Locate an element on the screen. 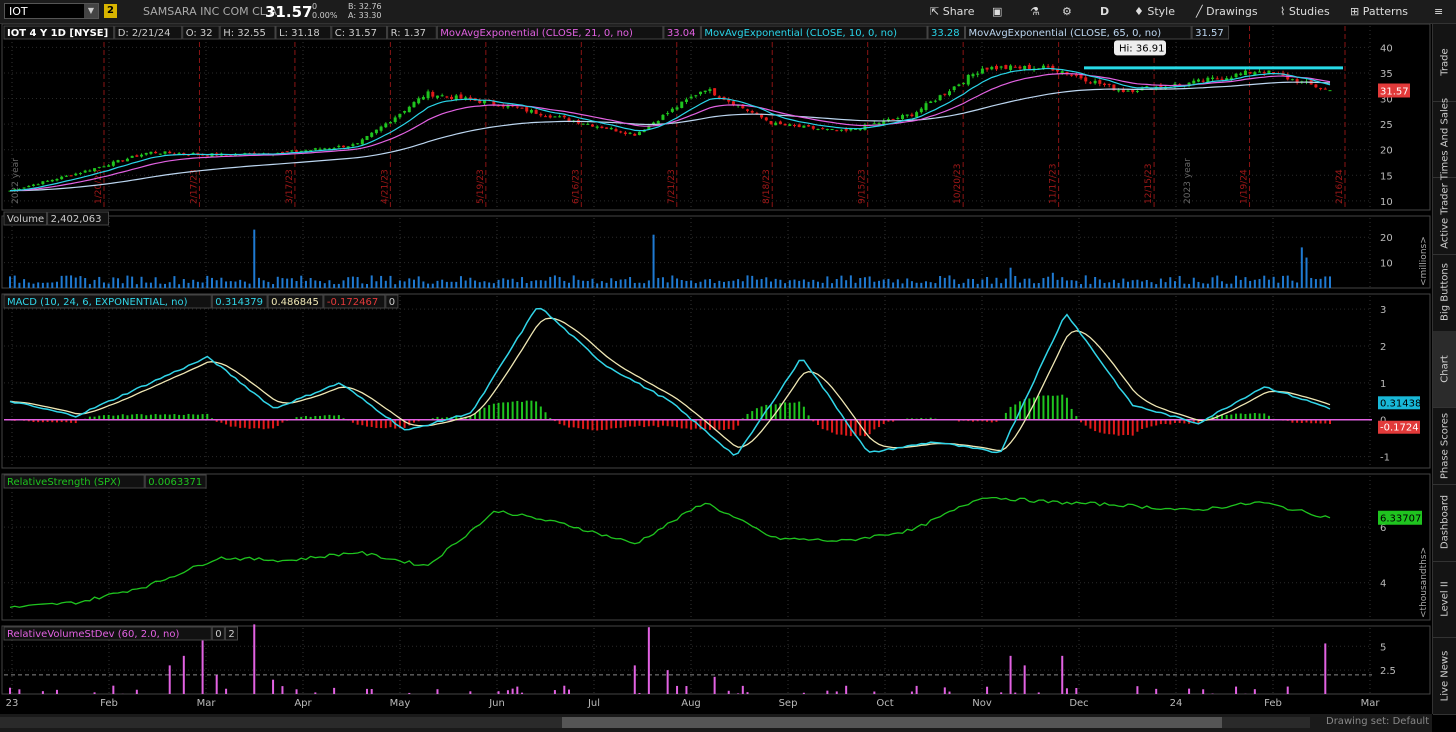  side-tab-dashboard: Dashboard is located at coordinates (1444, 523).